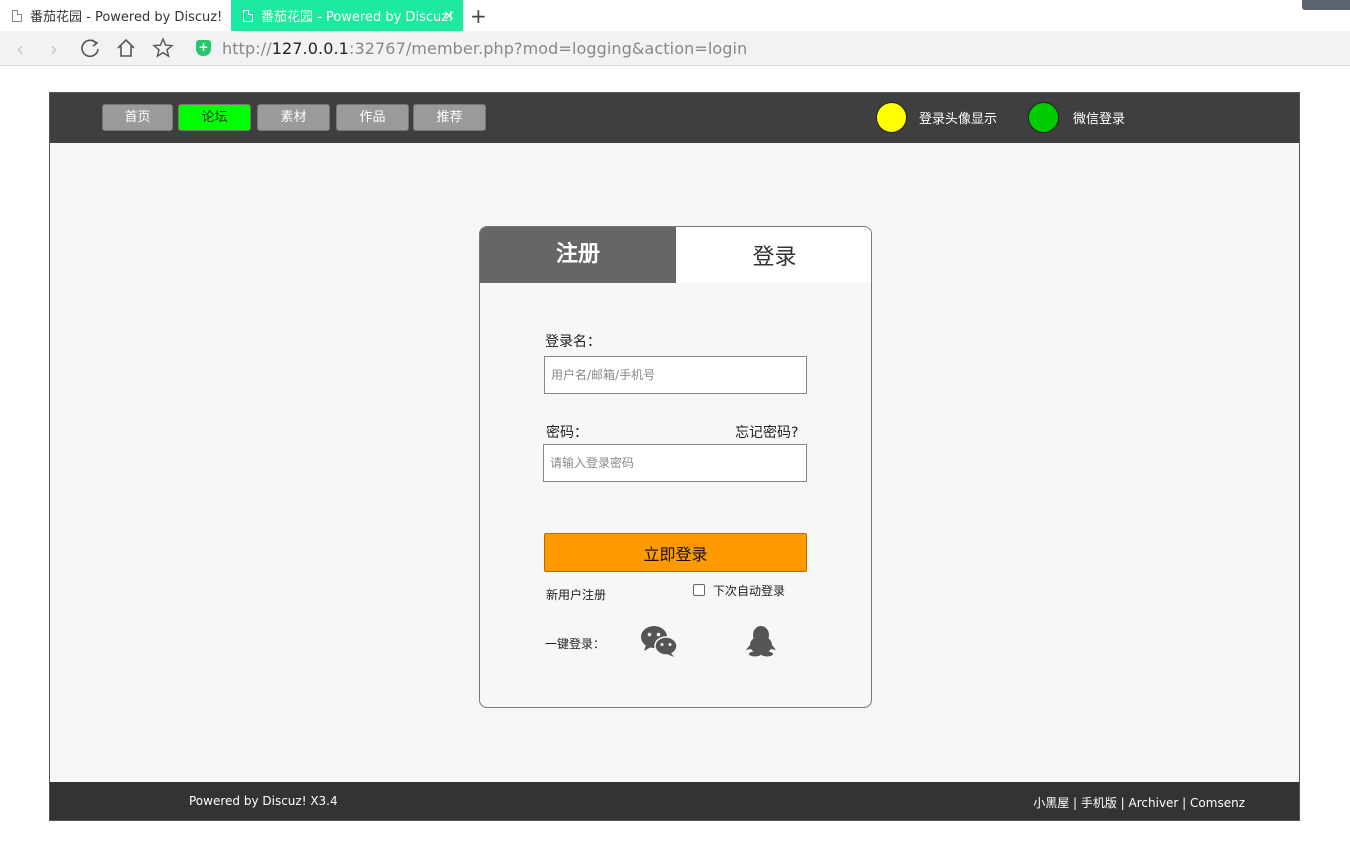 Image resolution: width=1350 pixels, height=855 pixels. Describe the element at coordinates (90, 50) in the screenshot. I see `reload-icon` at that location.